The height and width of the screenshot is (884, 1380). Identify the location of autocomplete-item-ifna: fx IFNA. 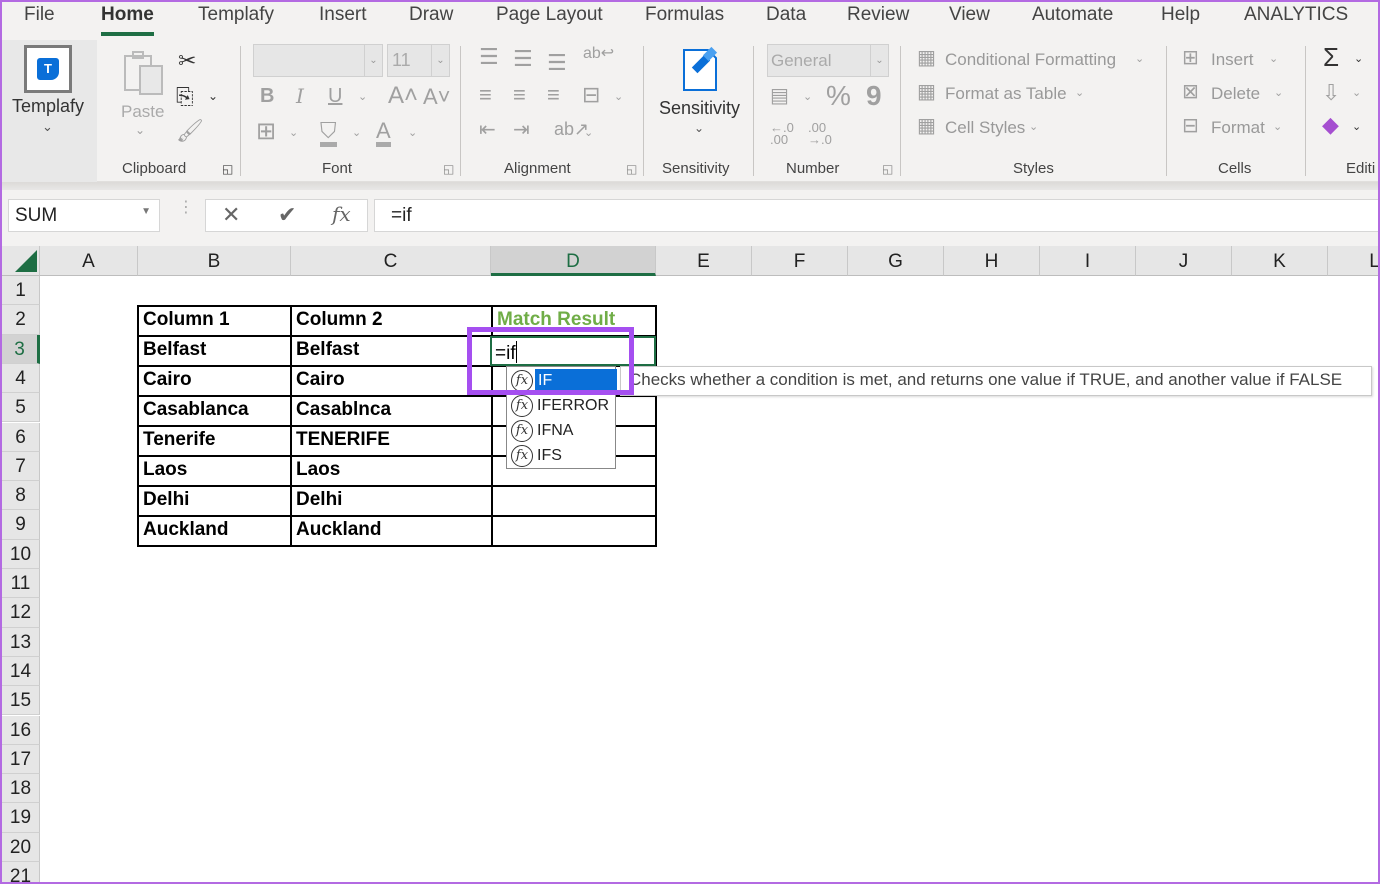
(562, 431).